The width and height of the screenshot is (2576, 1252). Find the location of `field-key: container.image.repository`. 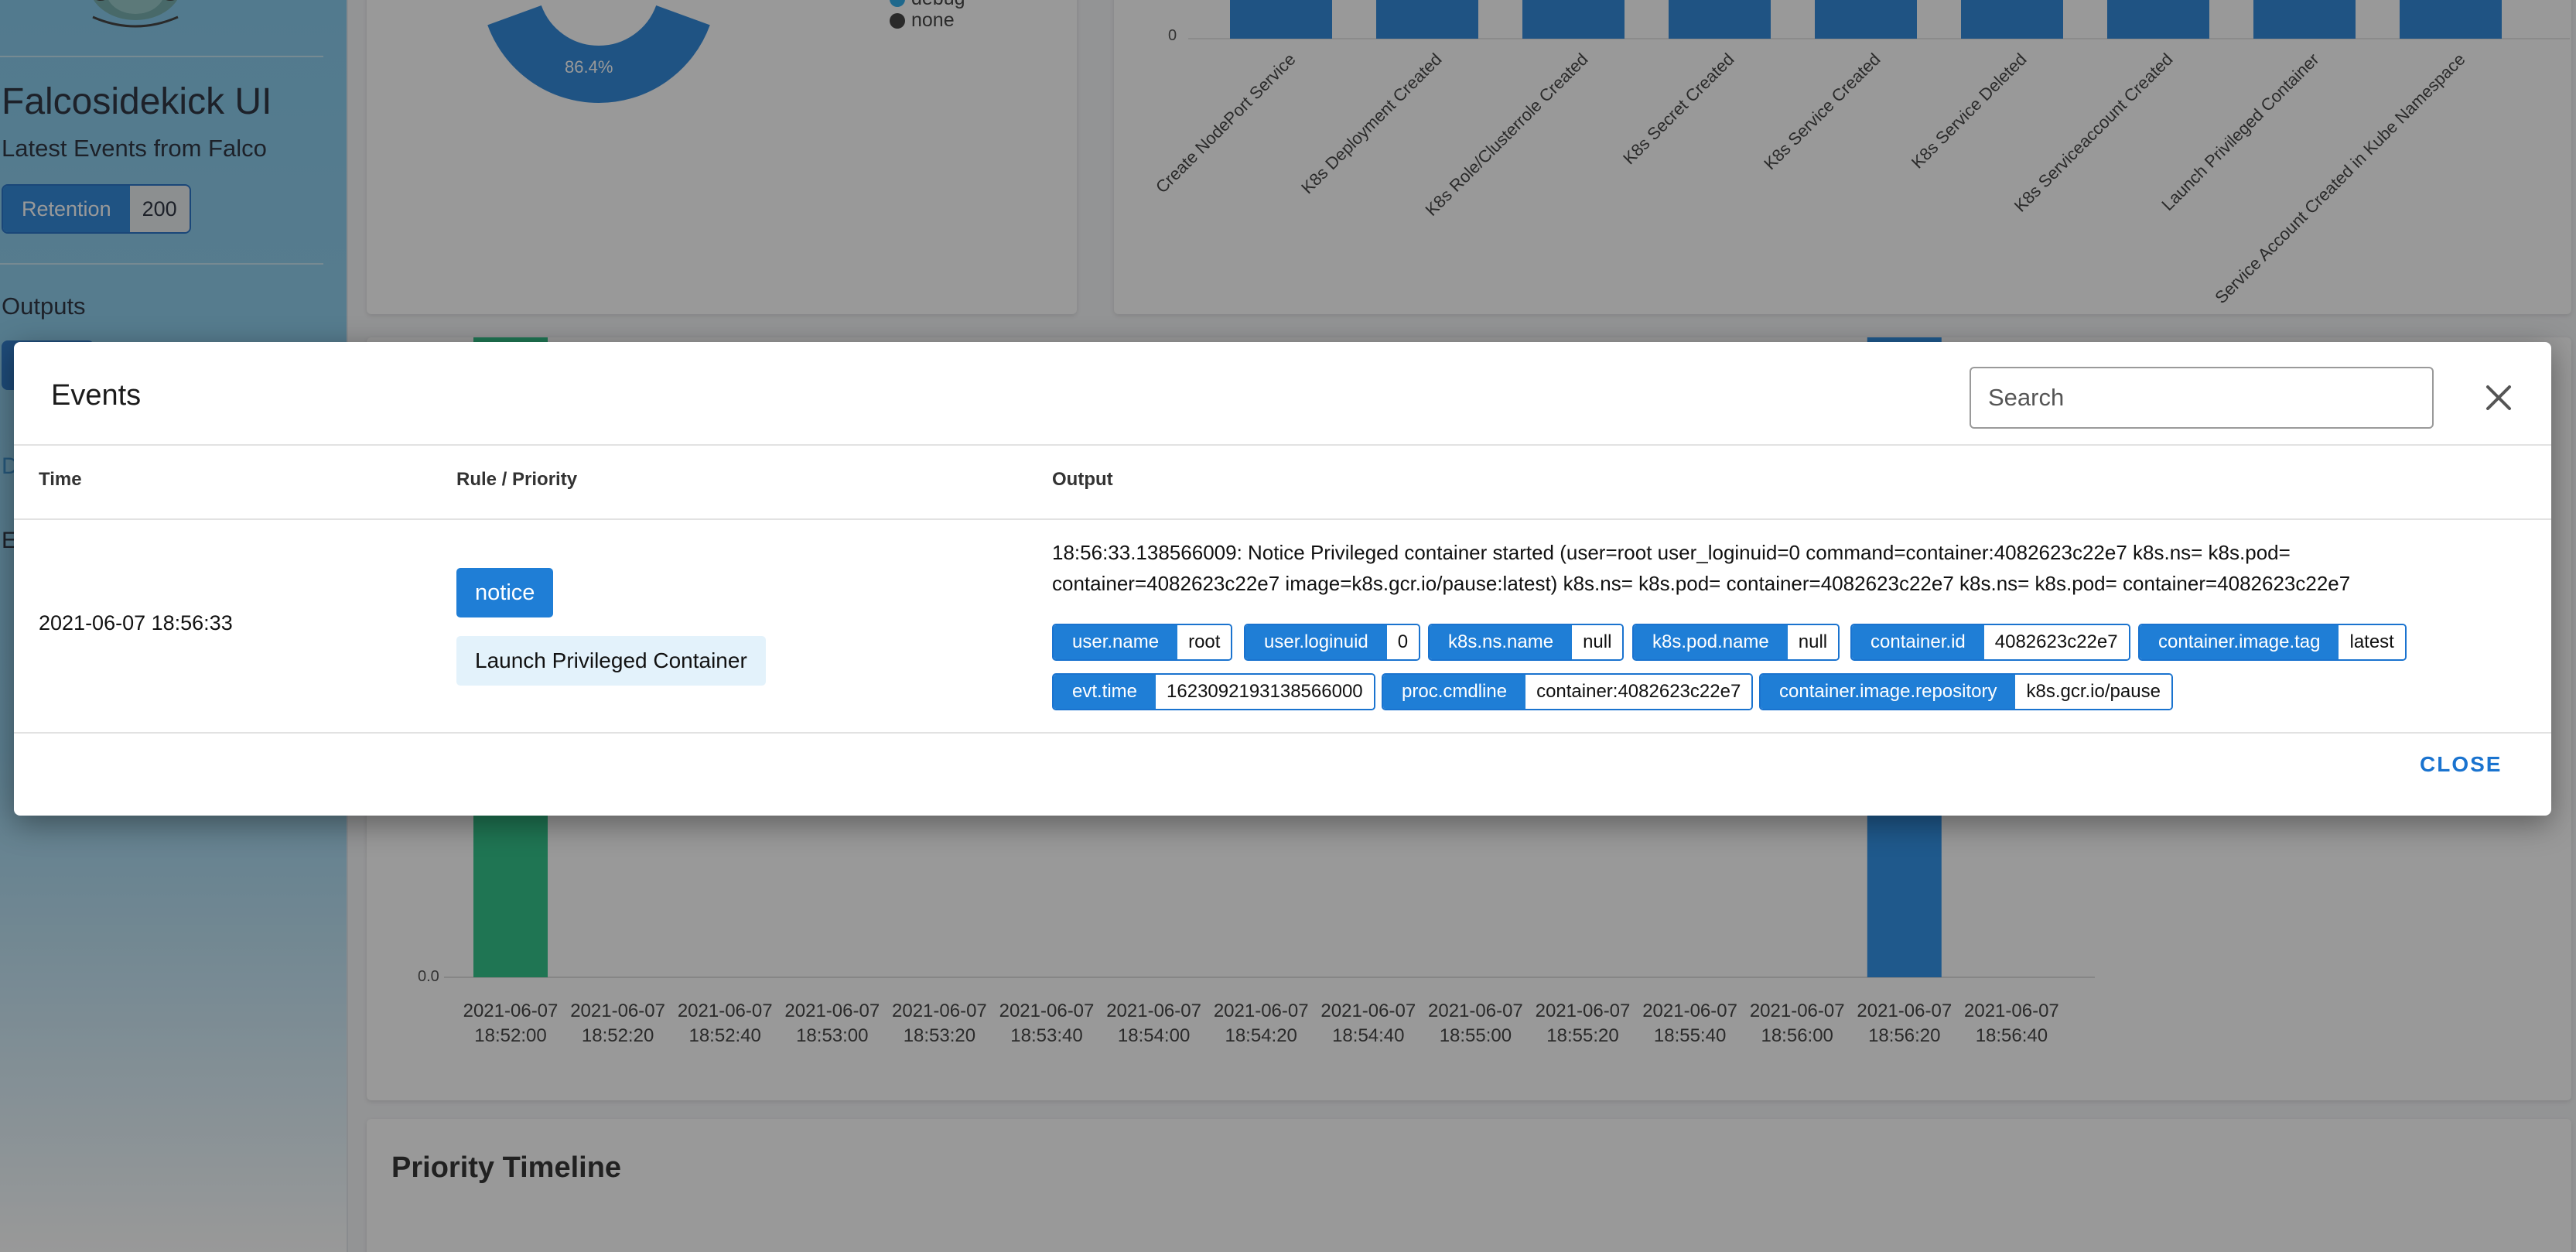

field-key: container.image.repository is located at coordinates (1888, 692).